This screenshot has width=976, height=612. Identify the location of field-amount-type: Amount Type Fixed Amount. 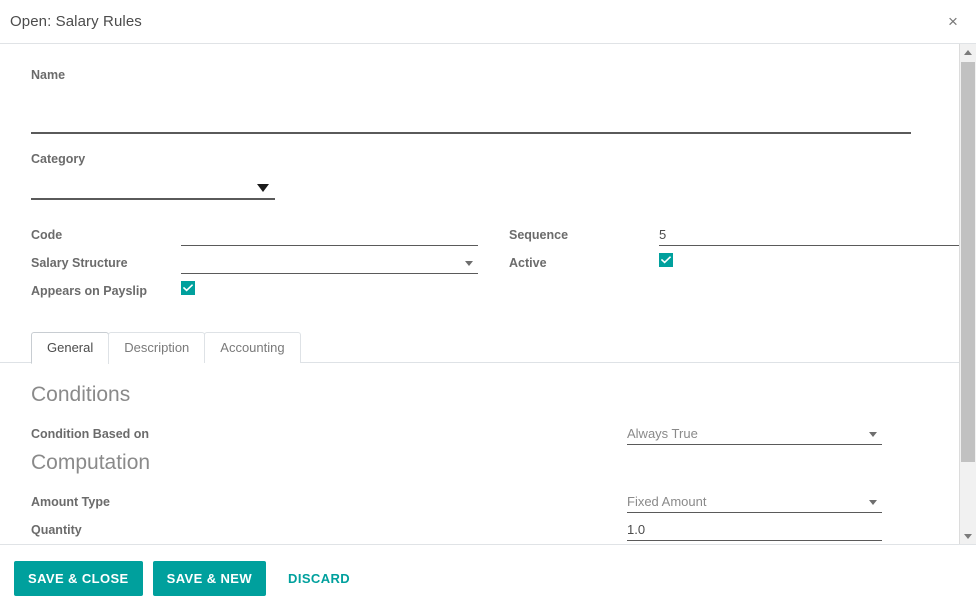
(479, 499).